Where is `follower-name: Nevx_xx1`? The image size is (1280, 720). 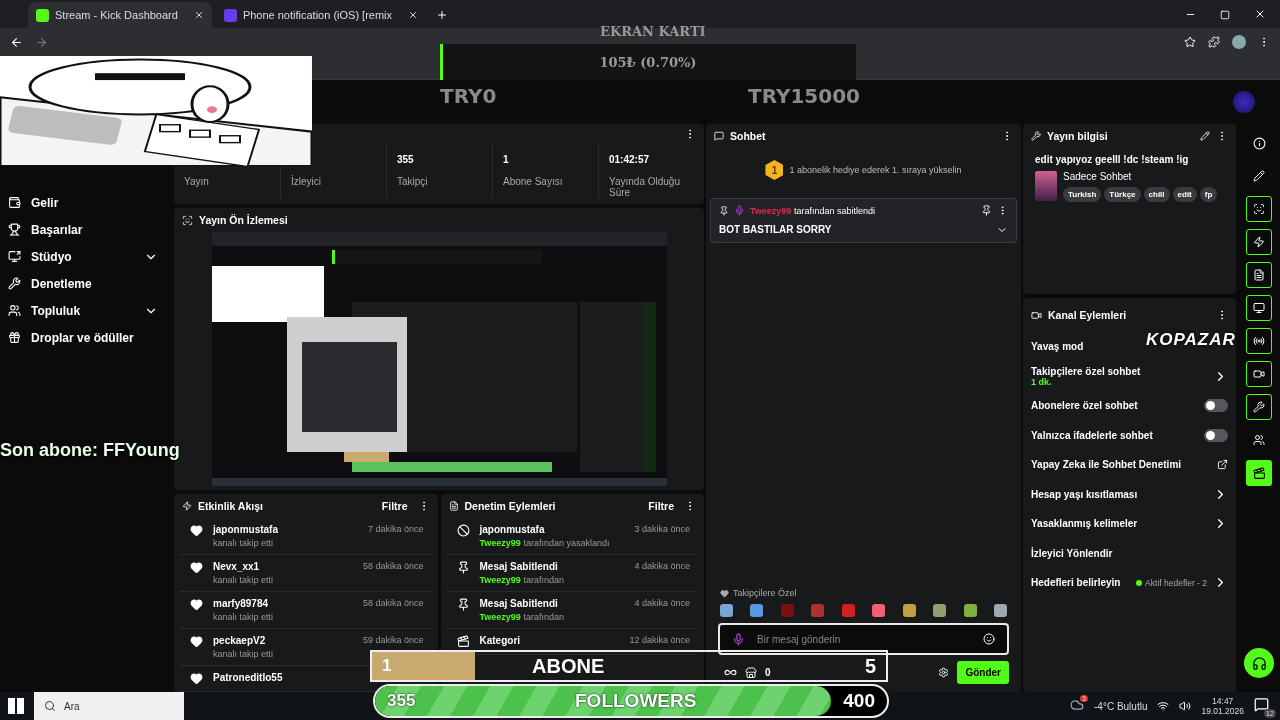 follower-name: Nevx_xx1 is located at coordinates (237, 566).